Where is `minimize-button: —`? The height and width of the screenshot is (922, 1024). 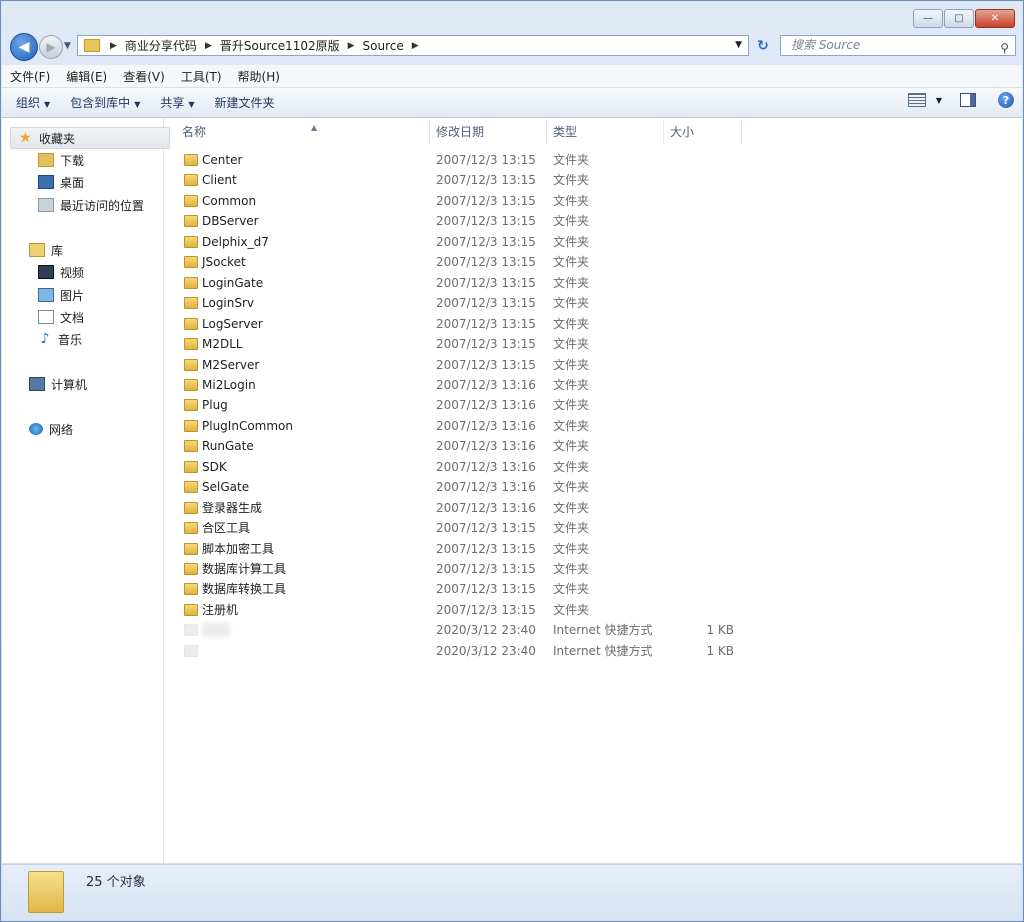 minimize-button: — is located at coordinates (928, 18).